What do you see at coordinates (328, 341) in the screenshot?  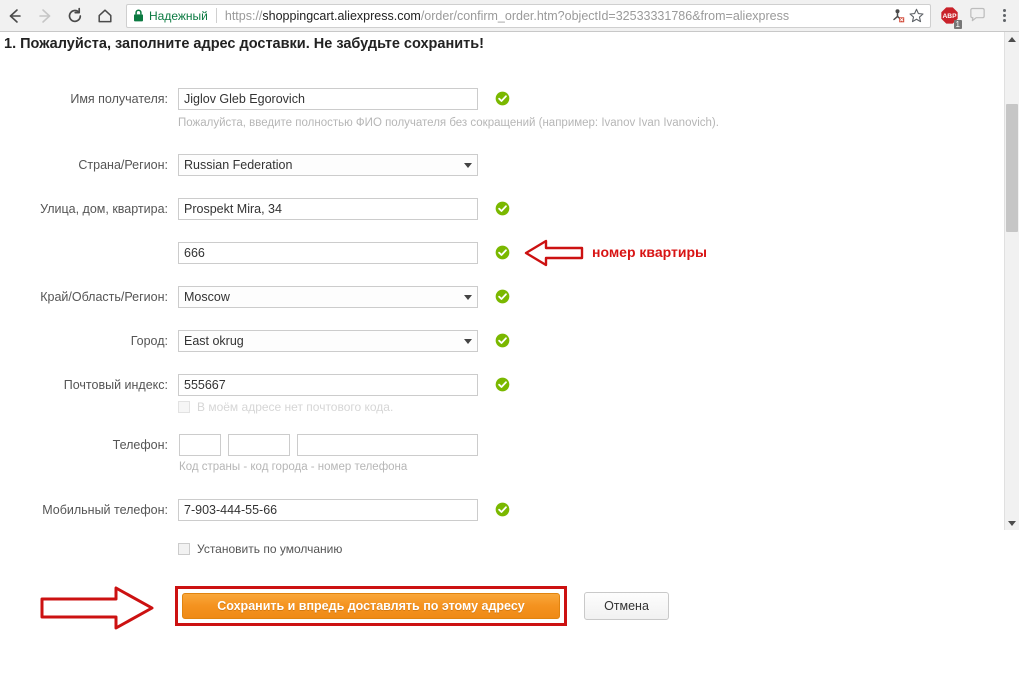 I see `city-select: East okrug` at bounding box center [328, 341].